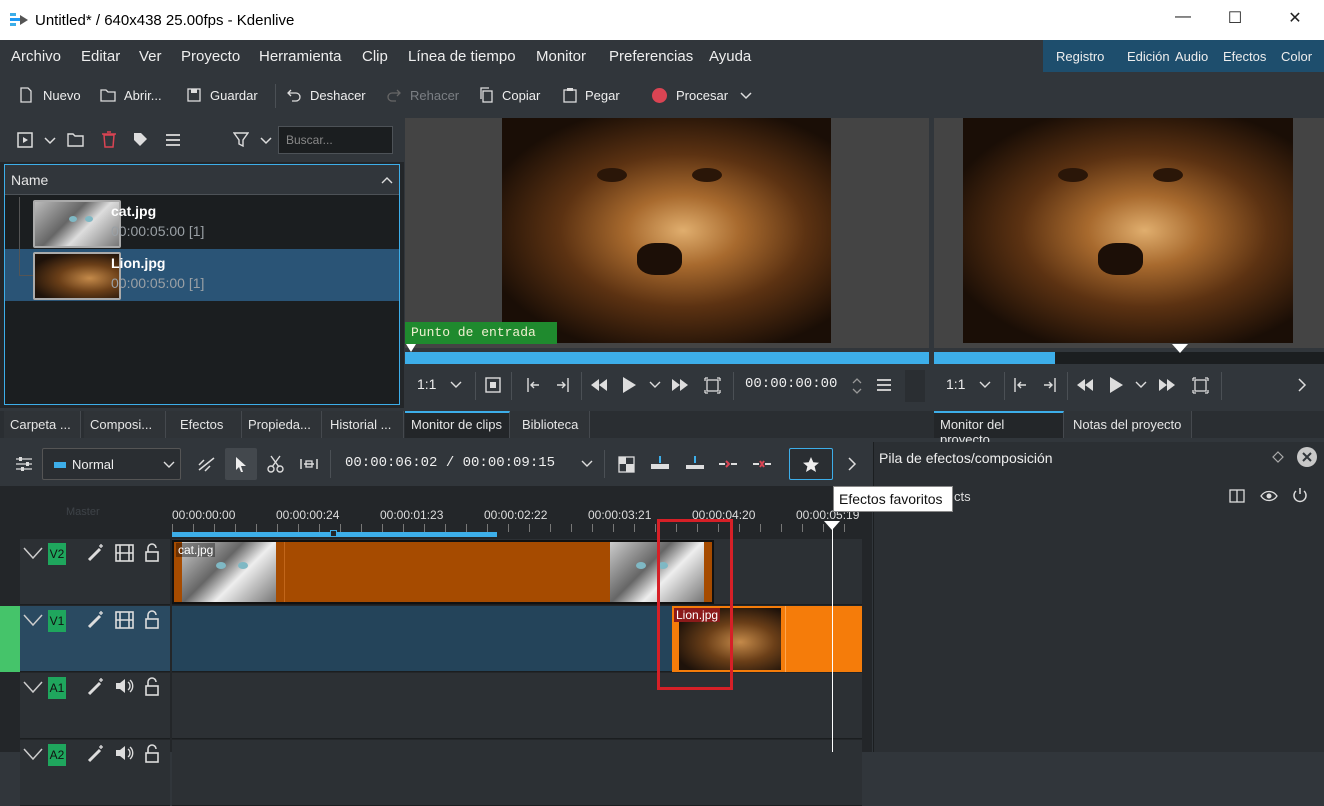 The height and width of the screenshot is (806, 1324). What do you see at coordinates (730, 56) in the screenshot?
I see `menu-ayuda: Ayuda` at bounding box center [730, 56].